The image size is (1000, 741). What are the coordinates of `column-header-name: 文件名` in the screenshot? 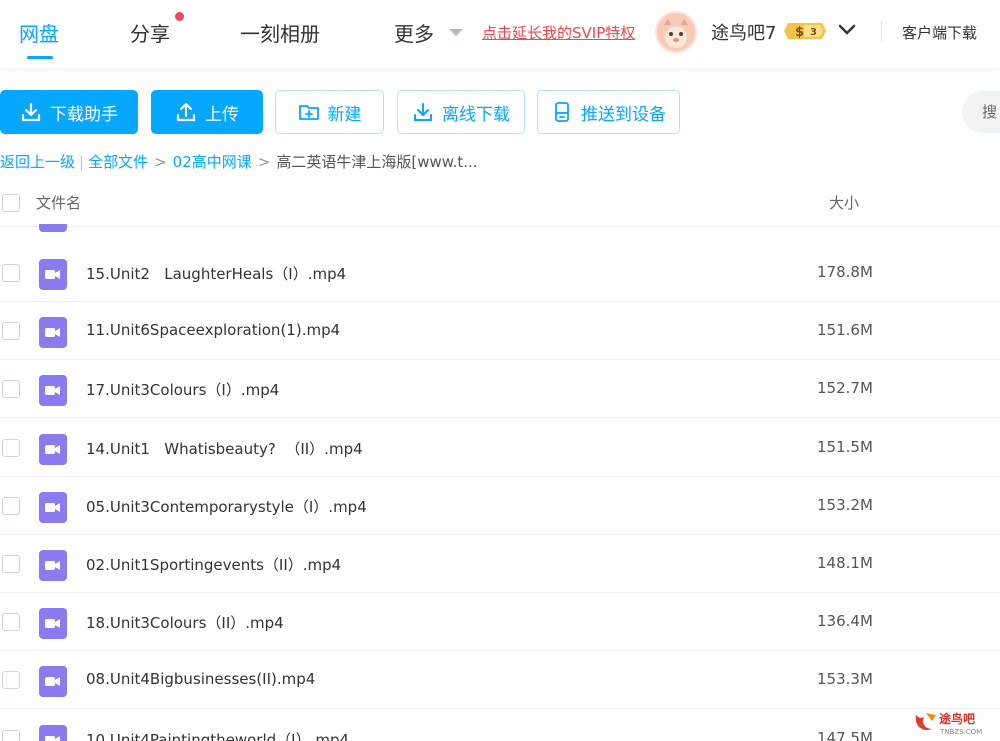 It's located at (58, 202).